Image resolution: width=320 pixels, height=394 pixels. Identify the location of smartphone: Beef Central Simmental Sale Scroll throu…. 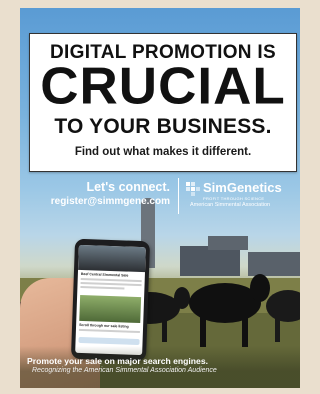
(110, 300).